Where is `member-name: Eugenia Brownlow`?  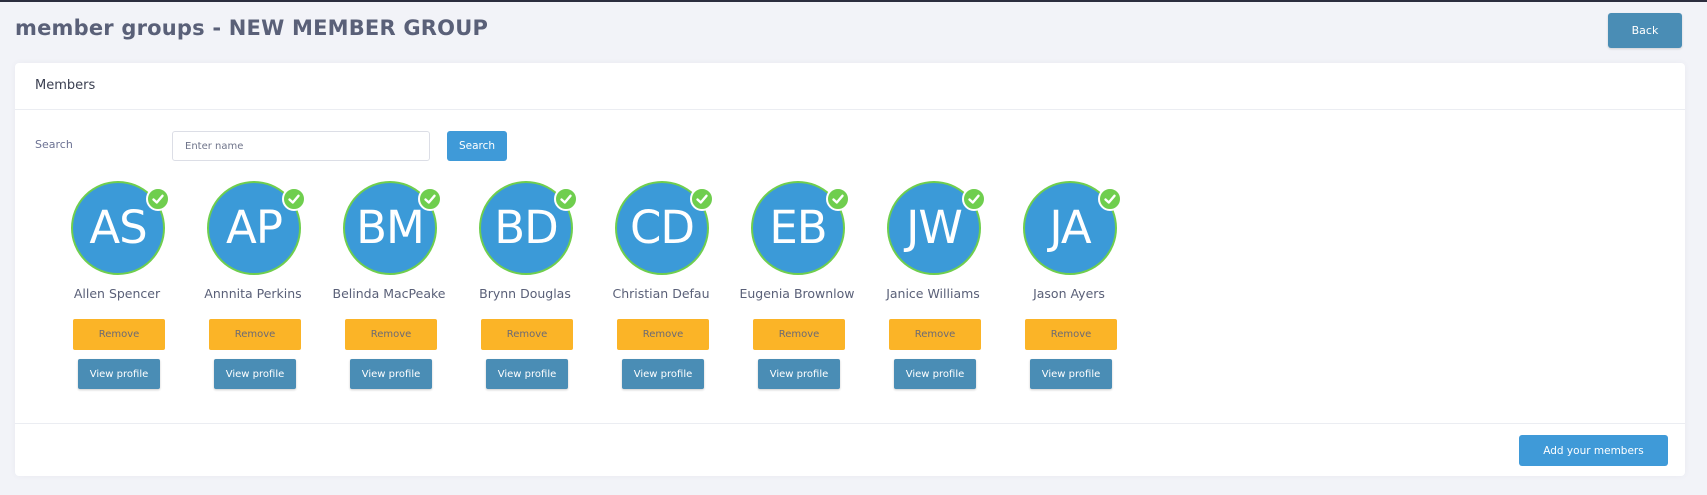 member-name: Eugenia Brownlow is located at coordinates (797, 293).